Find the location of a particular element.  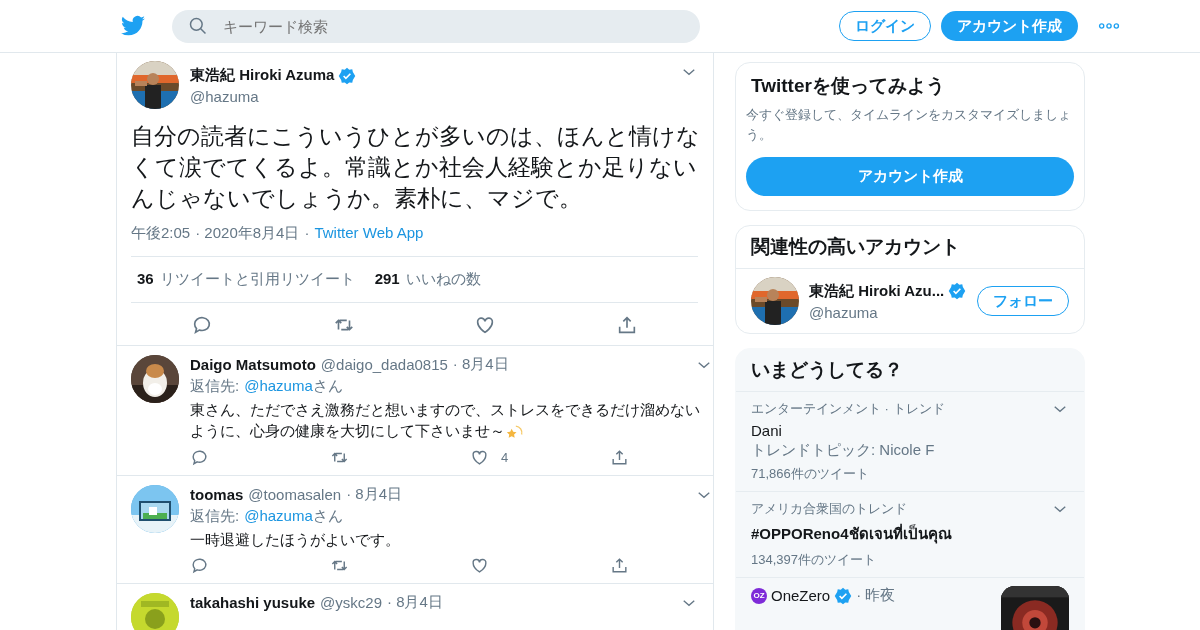

card-title: いまどうしてる？ is located at coordinates (827, 370).